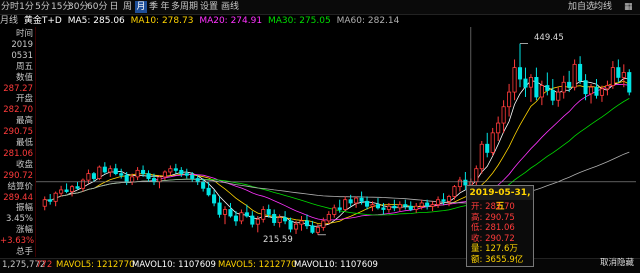  Describe the element at coordinates (493, 228) in the screenshot. I see `tooltip-row: 低: 281.06` at that location.